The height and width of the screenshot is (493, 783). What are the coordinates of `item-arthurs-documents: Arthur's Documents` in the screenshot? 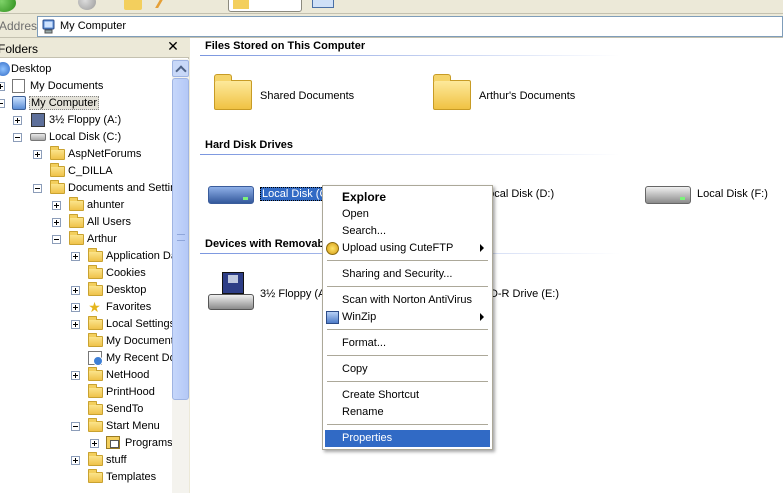 It's located at (515, 95).